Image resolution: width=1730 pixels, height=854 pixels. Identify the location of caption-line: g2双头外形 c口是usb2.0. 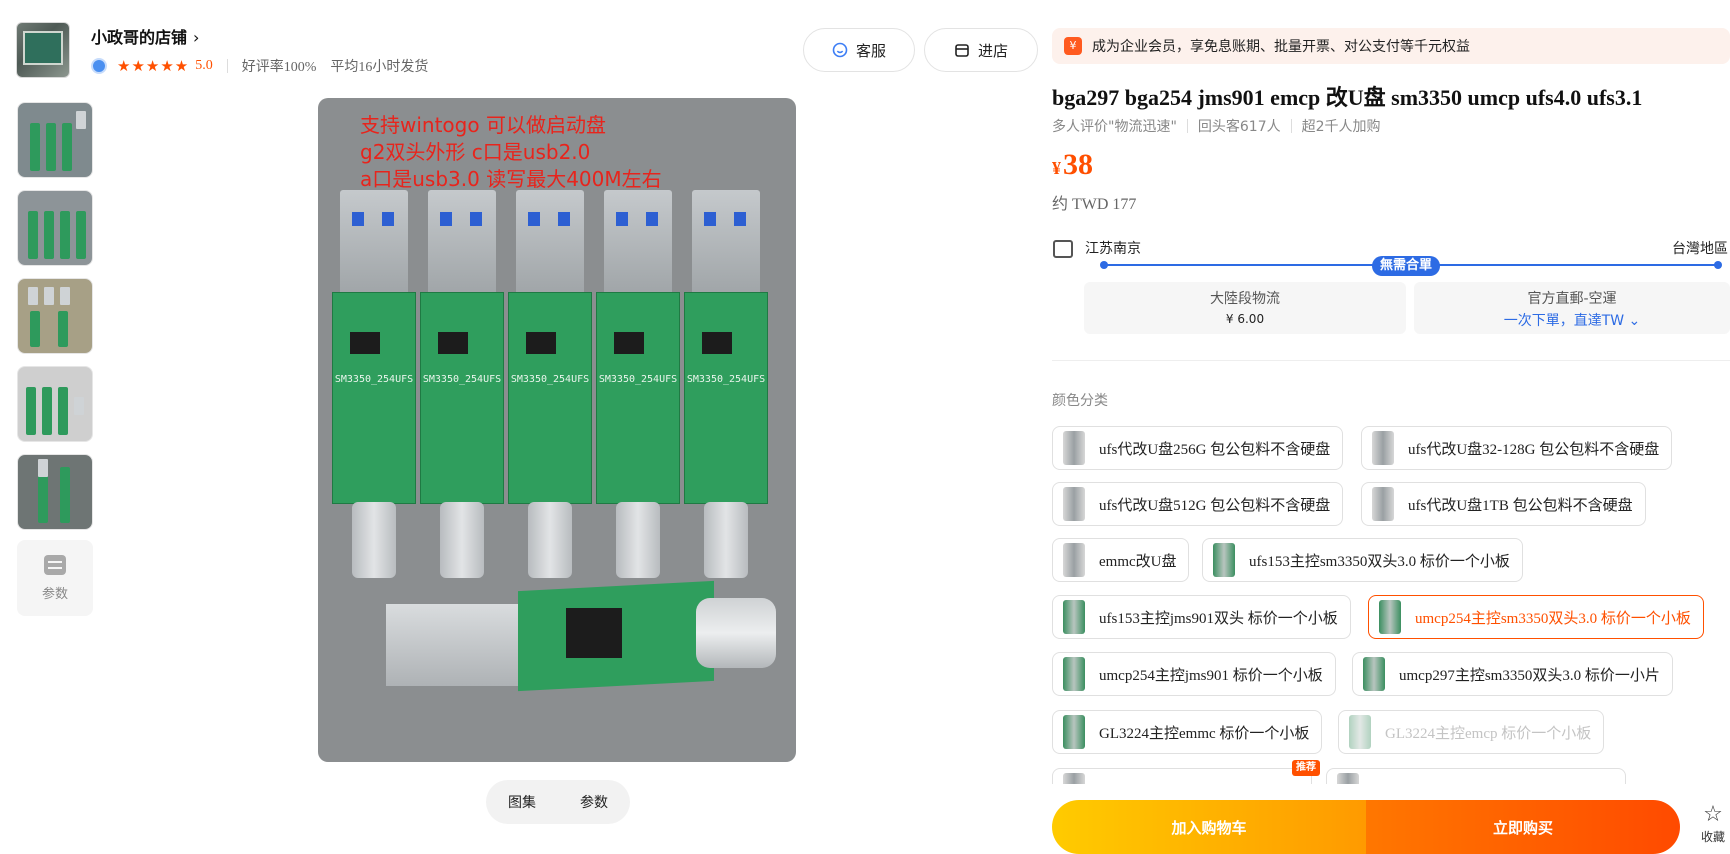
(475, 152).